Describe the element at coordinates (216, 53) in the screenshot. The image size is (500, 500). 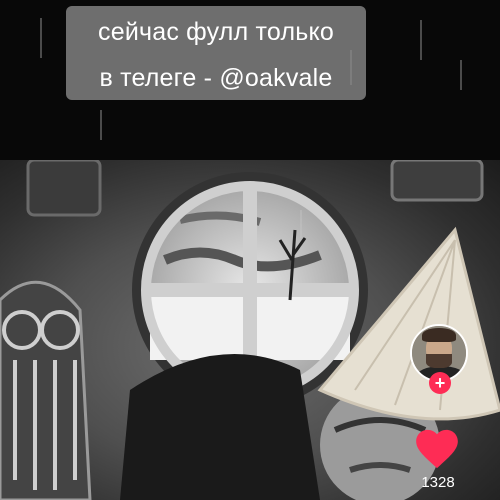
I see `caption-overlay: сейчас фулл только в телеге - @oakvale` at that location.